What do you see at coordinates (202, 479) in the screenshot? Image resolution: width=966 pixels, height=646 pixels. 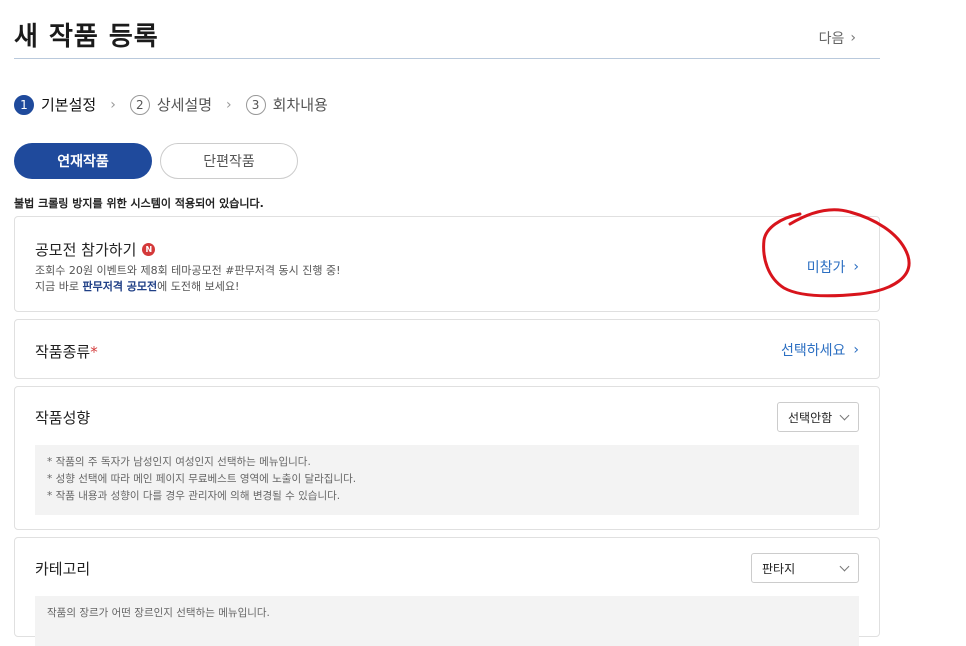 I see `hint-line: * 성향 선택에 따라 메인 페이지 무료베스트 영역에 노출이 달라집니다.` at bounding box center [202, 479].